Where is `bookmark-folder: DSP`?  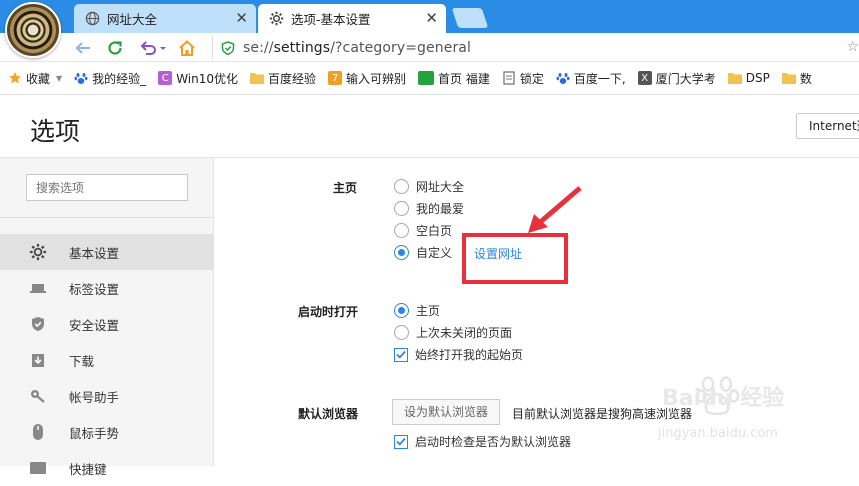
bookmark-folder: DSP is located at coordinates (749, 78).